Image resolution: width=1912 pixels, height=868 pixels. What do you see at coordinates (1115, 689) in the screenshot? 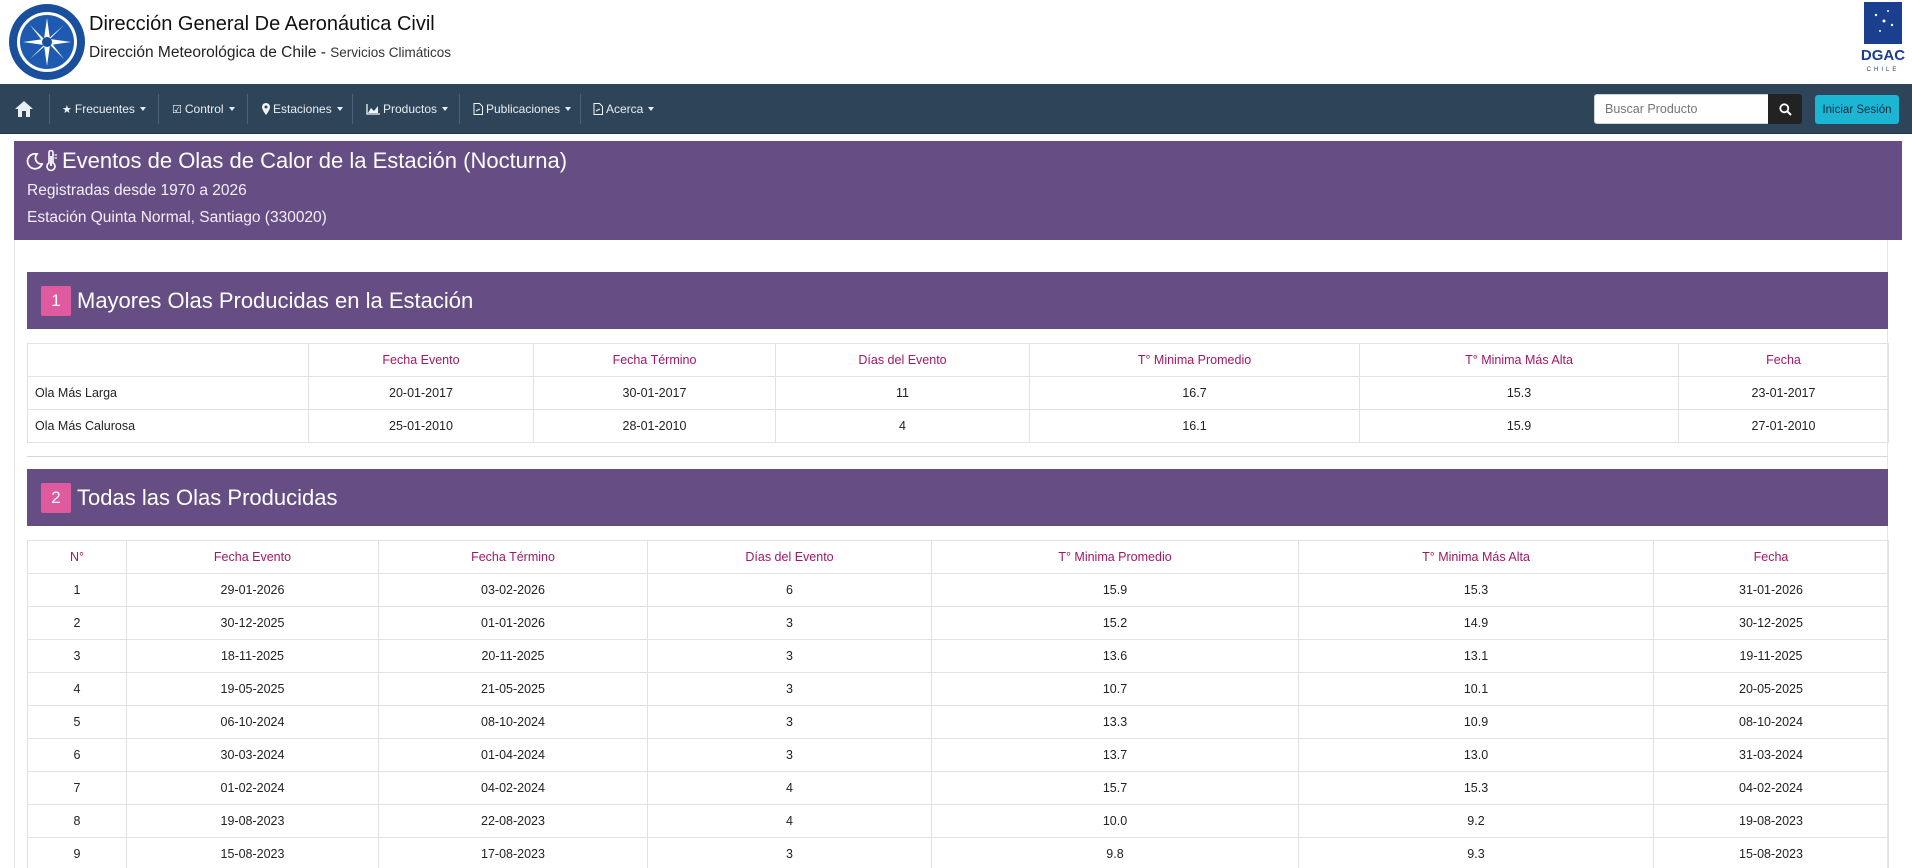
I see `table-cell: 10.7` at bounding box center [1115, 689].